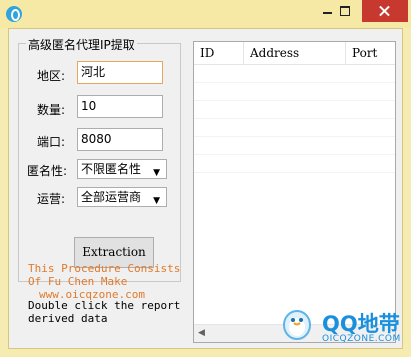 This screenshot has width=411, height=357. I want to click on carrier-value: 全部运营商, so click(111, 197).